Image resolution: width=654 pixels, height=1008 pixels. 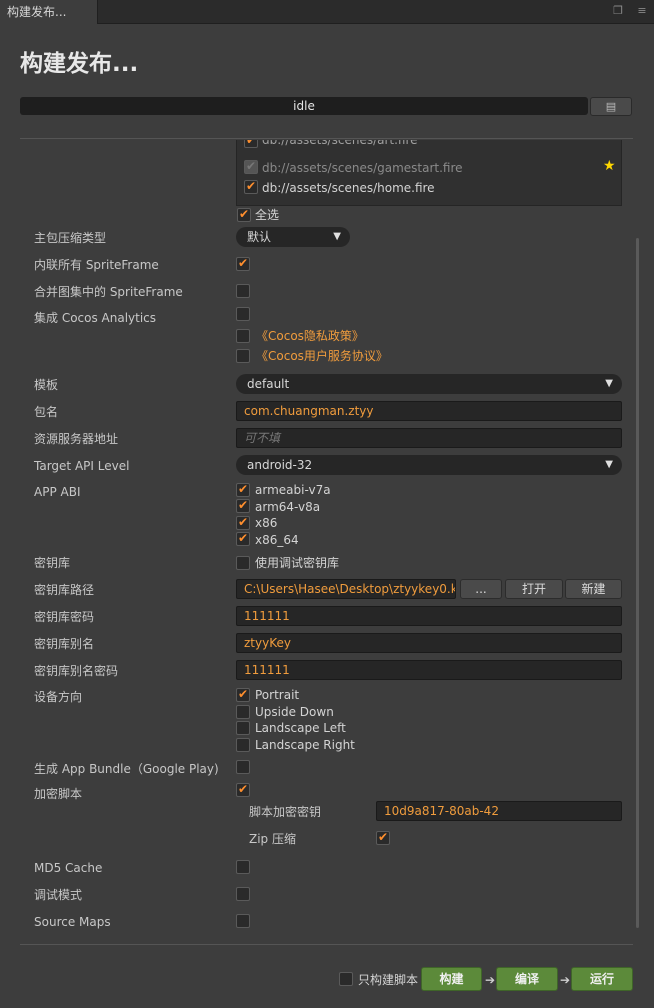 I want to click on debug-mode-label: 调试模式, so click(x=58, y=895).